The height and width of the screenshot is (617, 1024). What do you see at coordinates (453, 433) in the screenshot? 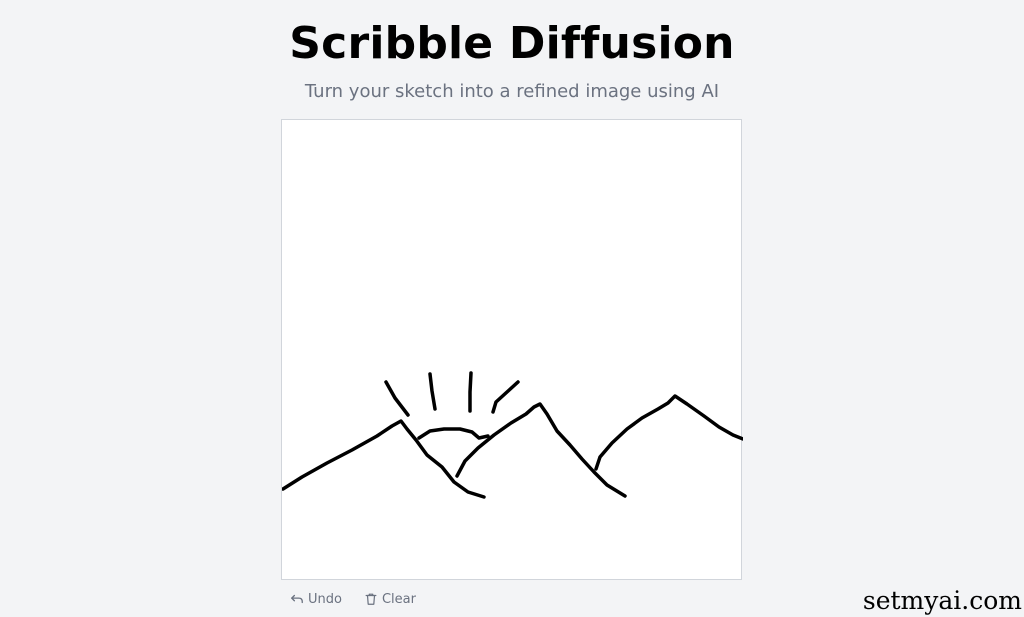
I see `sketch-stroke-sun` at bounding box center [453, 433].